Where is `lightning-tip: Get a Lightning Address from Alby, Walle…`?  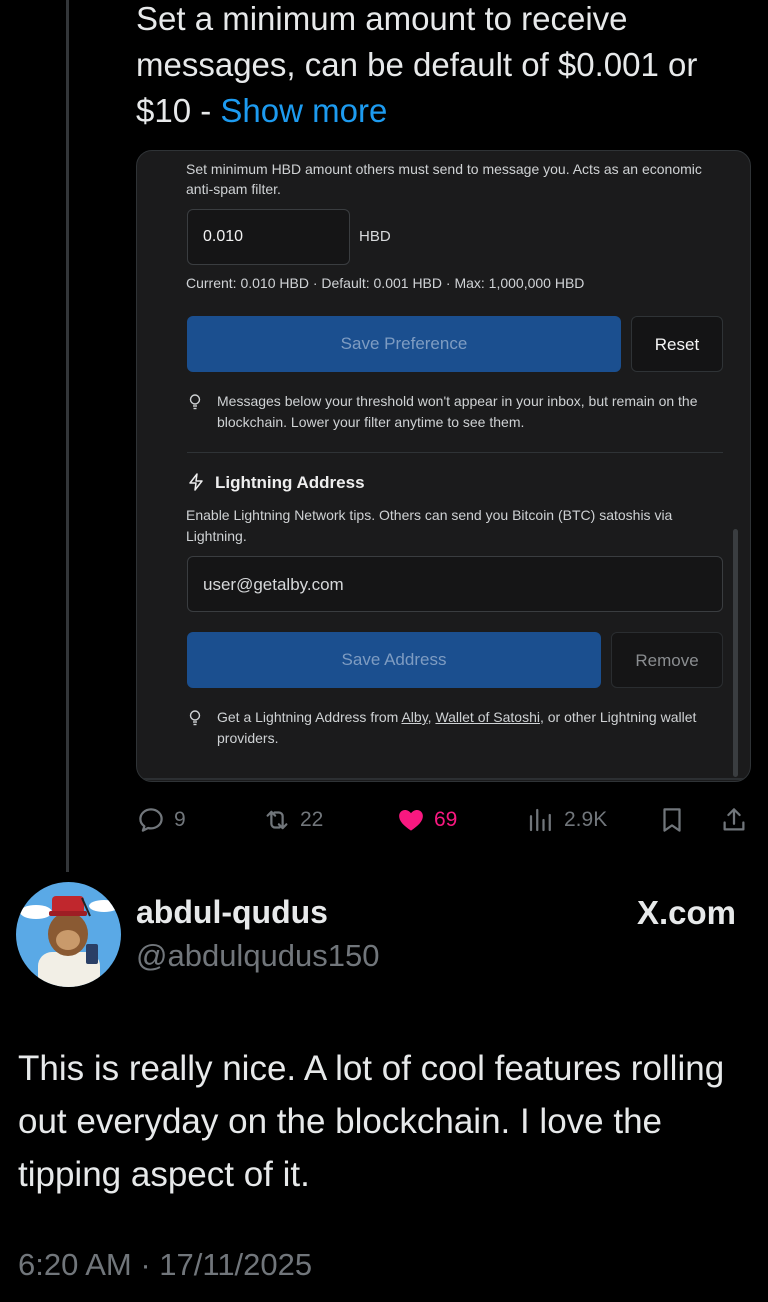
lightning-tip: Get a Lightning Address from Alby, Walle… is located at coordinates (447, 728).